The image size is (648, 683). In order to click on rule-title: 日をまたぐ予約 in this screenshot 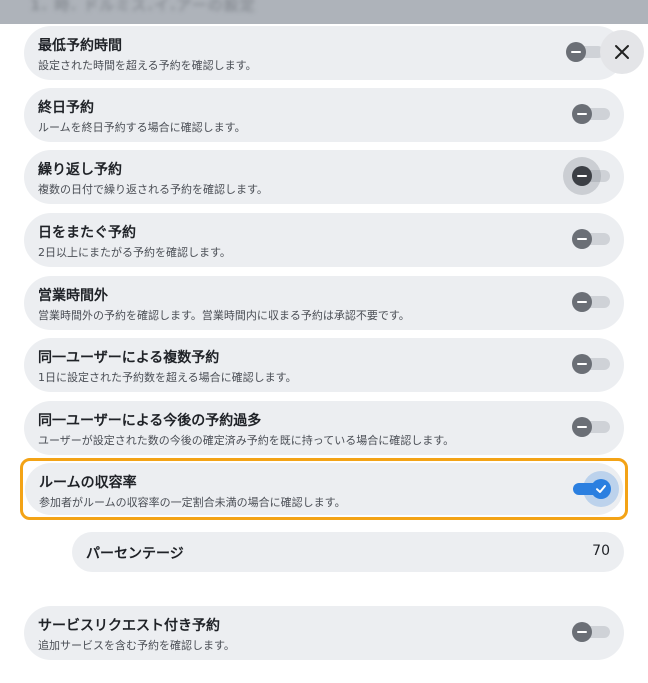, I will do `click(87, 233)`.